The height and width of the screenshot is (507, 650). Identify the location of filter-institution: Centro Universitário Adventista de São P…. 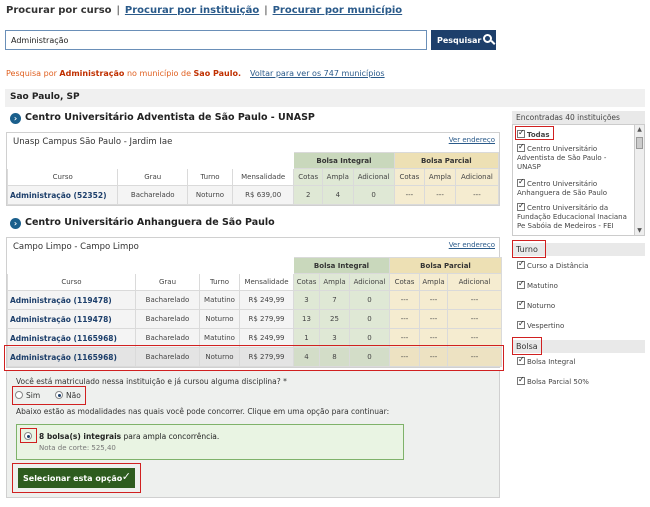
(573, 157).